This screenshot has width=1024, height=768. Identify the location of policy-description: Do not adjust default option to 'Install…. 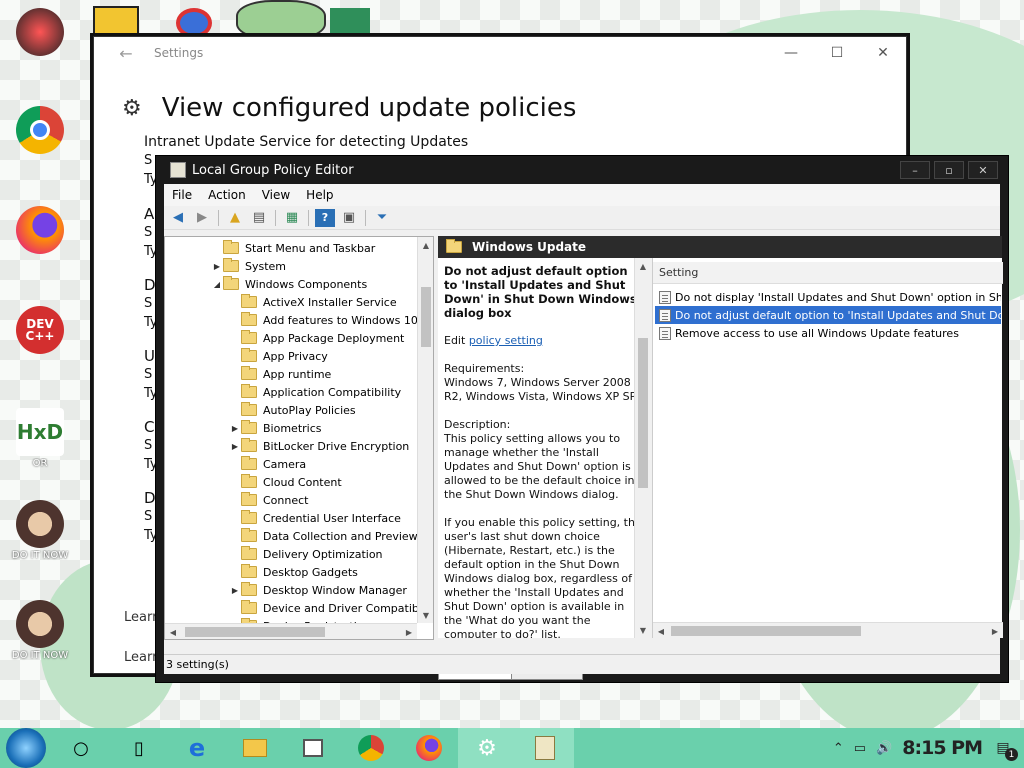
(544, 448).